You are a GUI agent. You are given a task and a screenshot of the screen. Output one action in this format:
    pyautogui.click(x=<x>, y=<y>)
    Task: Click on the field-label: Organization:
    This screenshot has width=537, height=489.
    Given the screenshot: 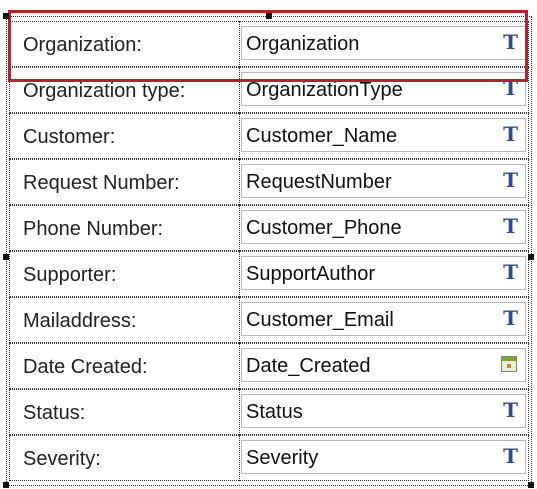 What is the action you would take?
    pyautogui.click(x=82, y=45)
    